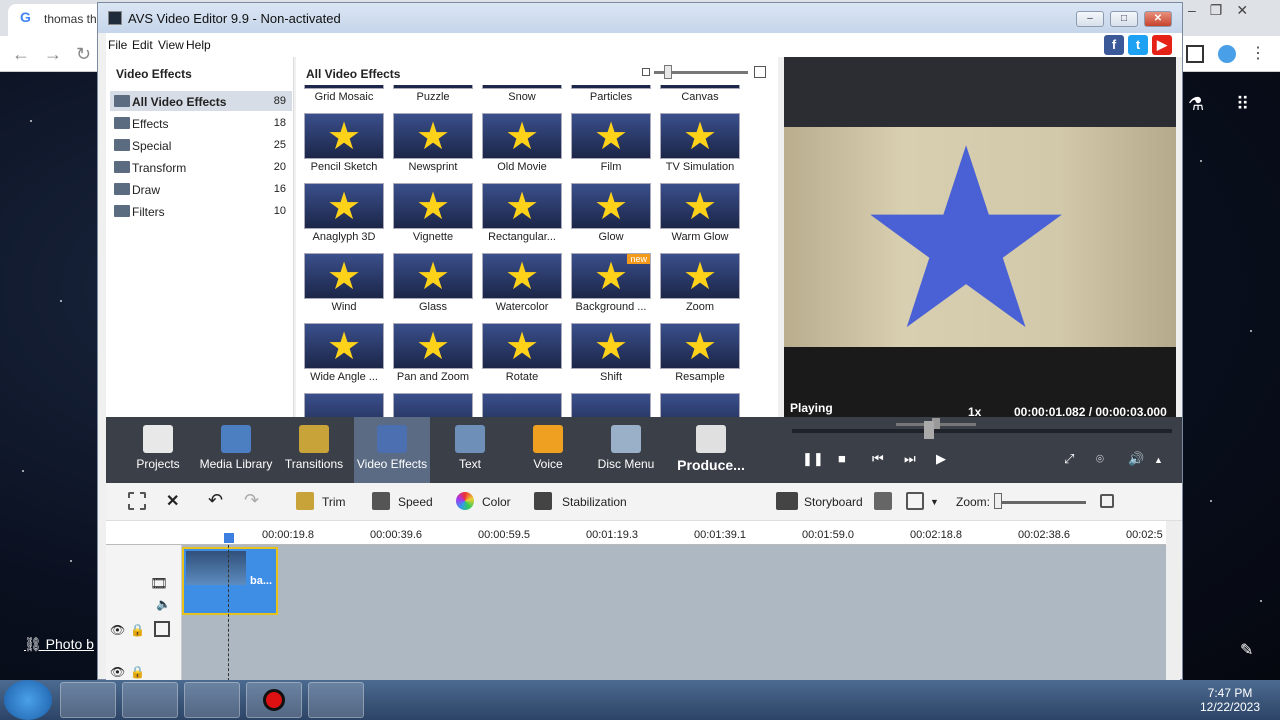 The height and width of the screenshot is (720, 1280). I want to click on menu-file: File, so click(117, 45).